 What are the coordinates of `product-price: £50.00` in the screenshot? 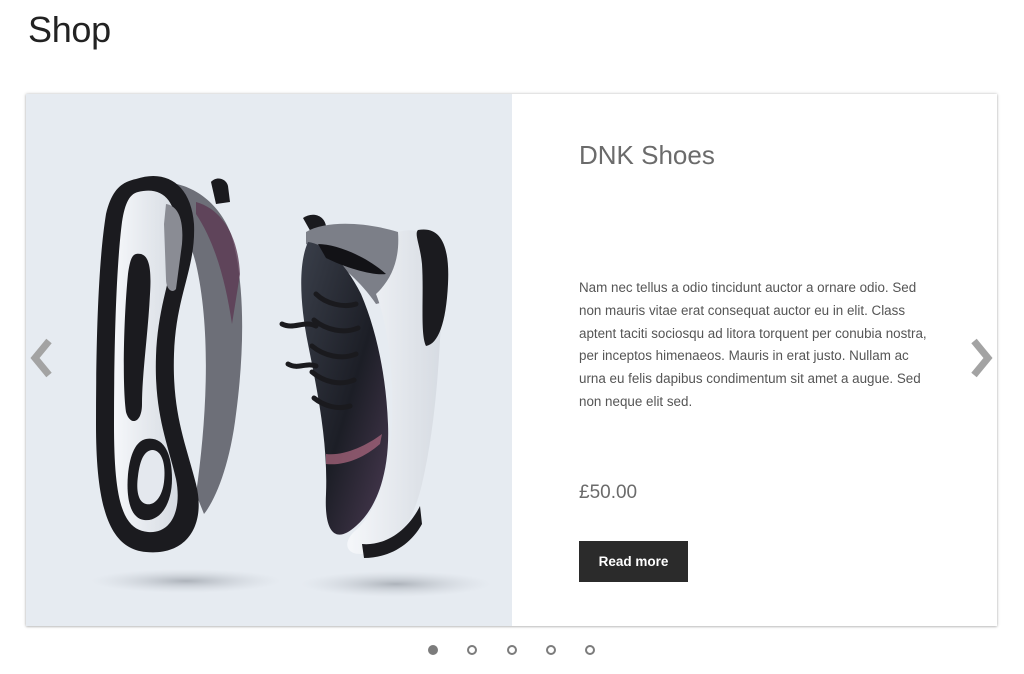 It's located at (608, 492).